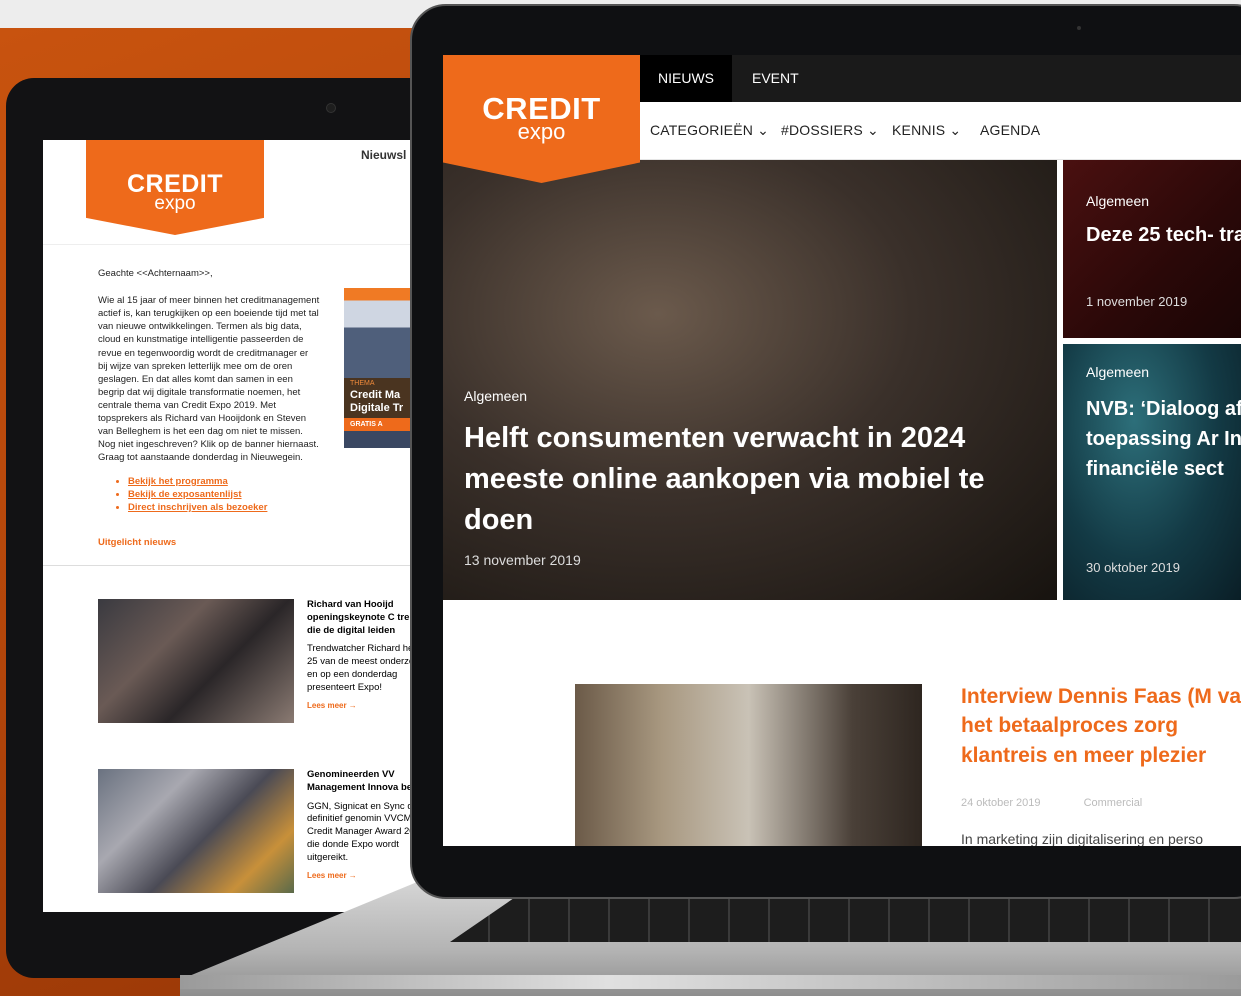 This screenshot has height=996, width=1241. I want to click on hero-date: 13 november 2019, so click(522, 560).